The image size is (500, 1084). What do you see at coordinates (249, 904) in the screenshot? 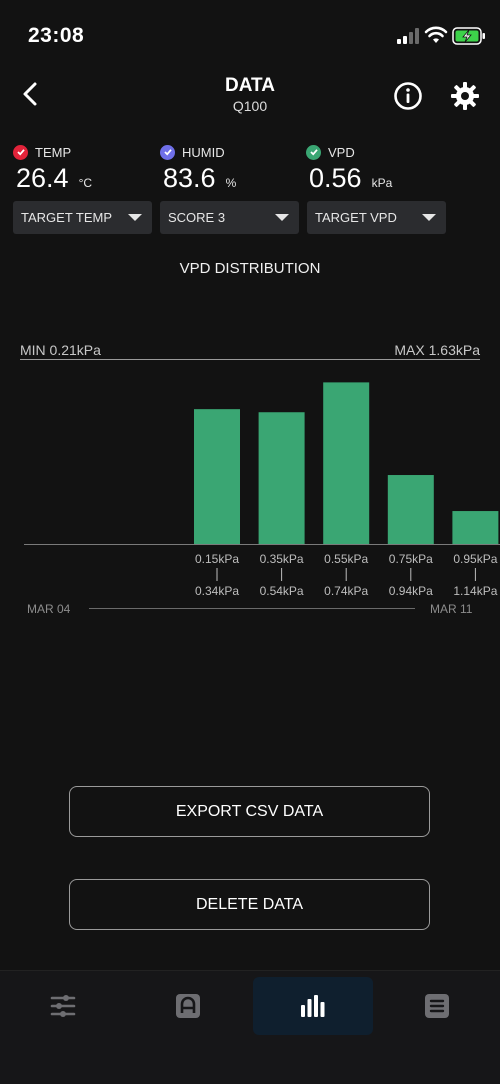
I see `delete-data-button: DELETE DATA` at bounding box center [249, 904].